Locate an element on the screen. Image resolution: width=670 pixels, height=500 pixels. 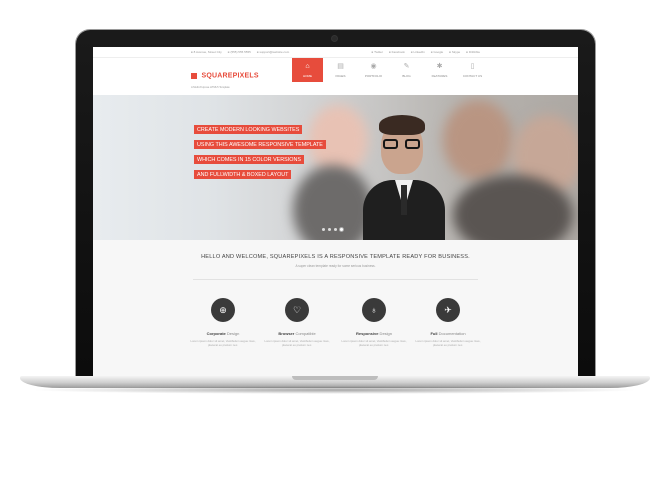
feature-title-rest: Documentation is located at coordinates (451, 333).